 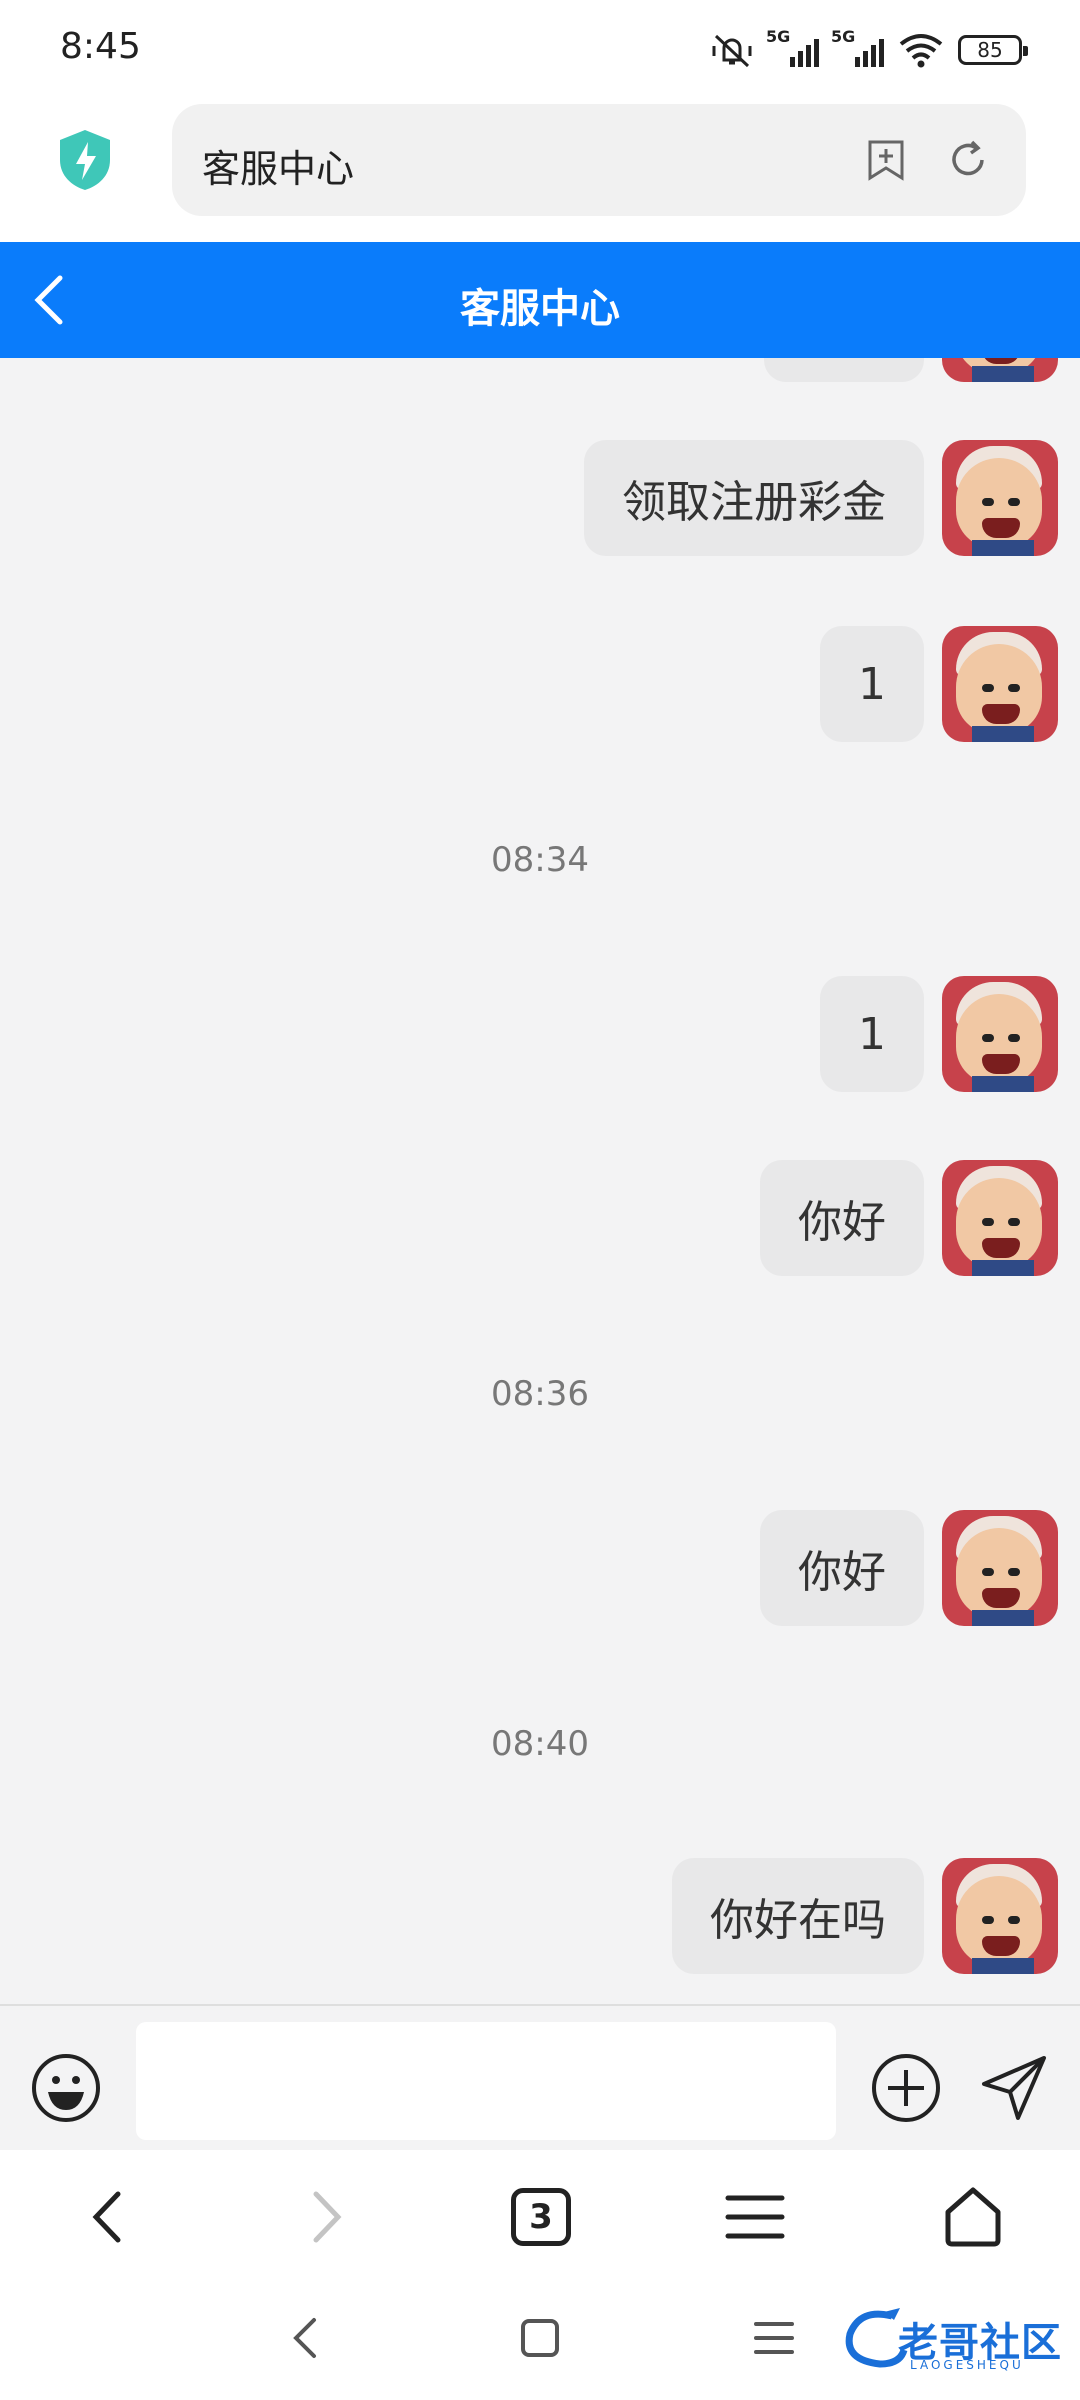 I want to click on address-bar-title: 客服中心, so click(x=278, y=169).